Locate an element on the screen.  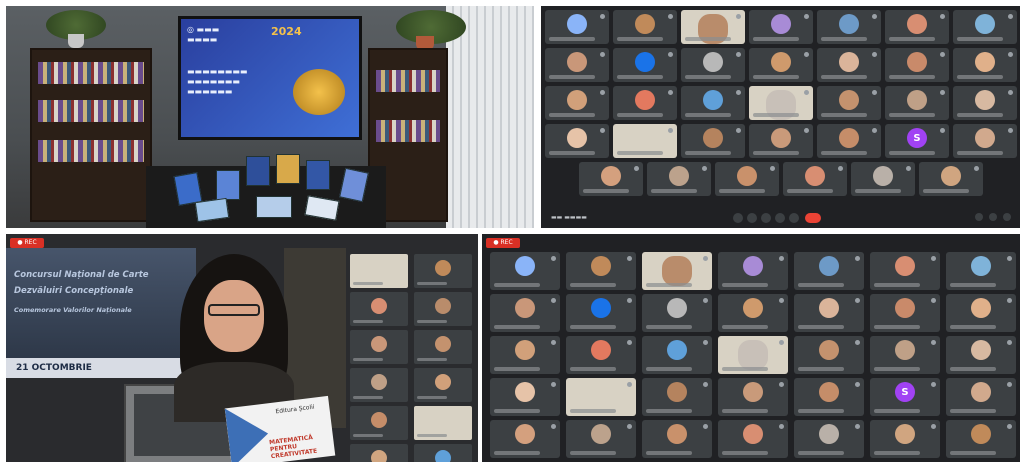
slide-subtitle: Comemorare Valorilor Naționale is located at coordinates (73, 310).